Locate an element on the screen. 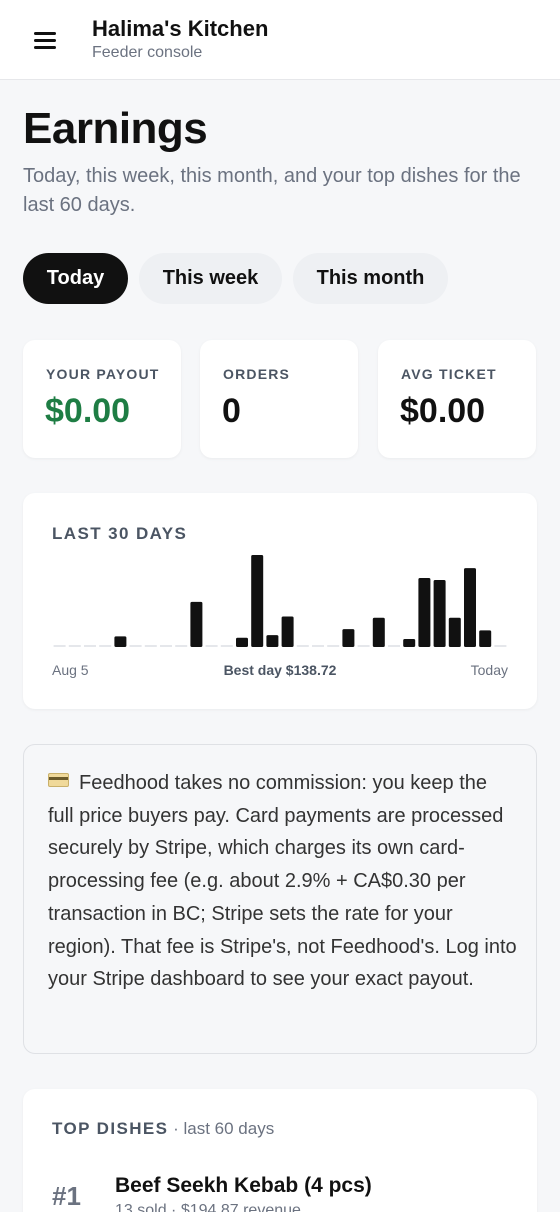 Image resolution: width=560 pixels, height=1212 pixels. avg-ticket-value: $0.00 is located at coordinates (443, 411).